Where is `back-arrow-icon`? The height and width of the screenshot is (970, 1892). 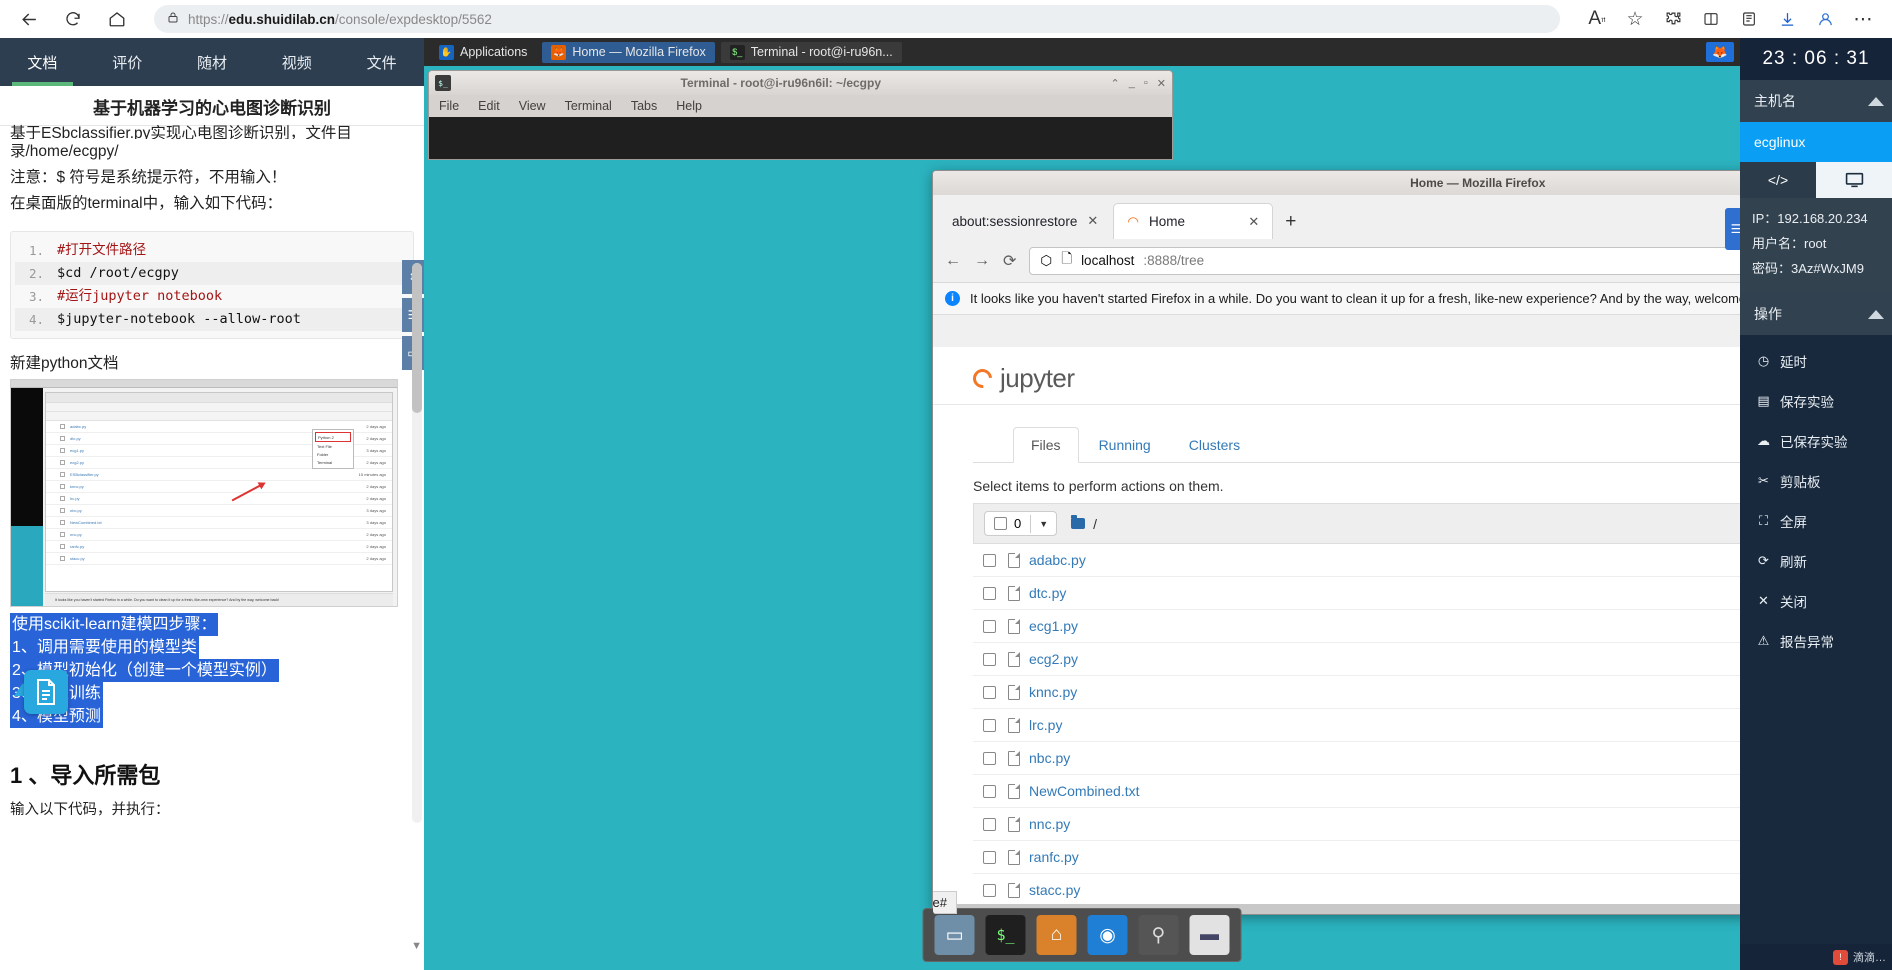
back-arrow-icon is located at coordinates (29, 19).